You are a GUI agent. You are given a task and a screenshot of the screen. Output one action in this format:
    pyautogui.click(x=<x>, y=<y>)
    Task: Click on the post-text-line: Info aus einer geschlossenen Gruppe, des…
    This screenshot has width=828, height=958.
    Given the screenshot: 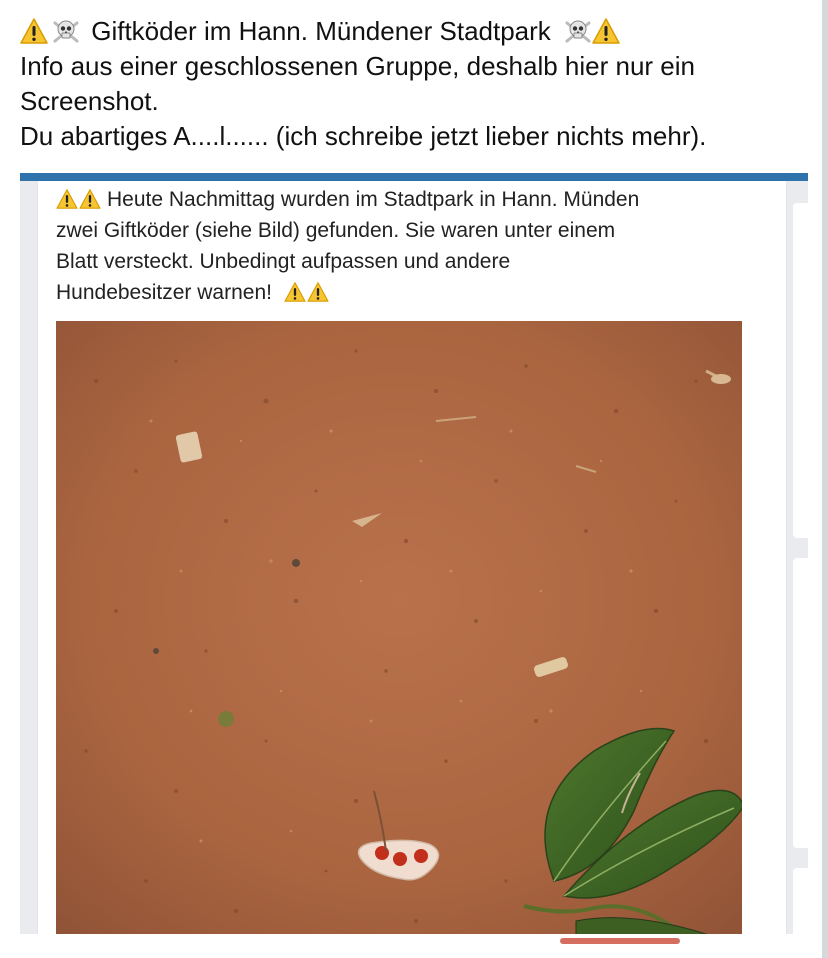 What is the action you would take?
    pyautogui.click(x=357, y=66)
    